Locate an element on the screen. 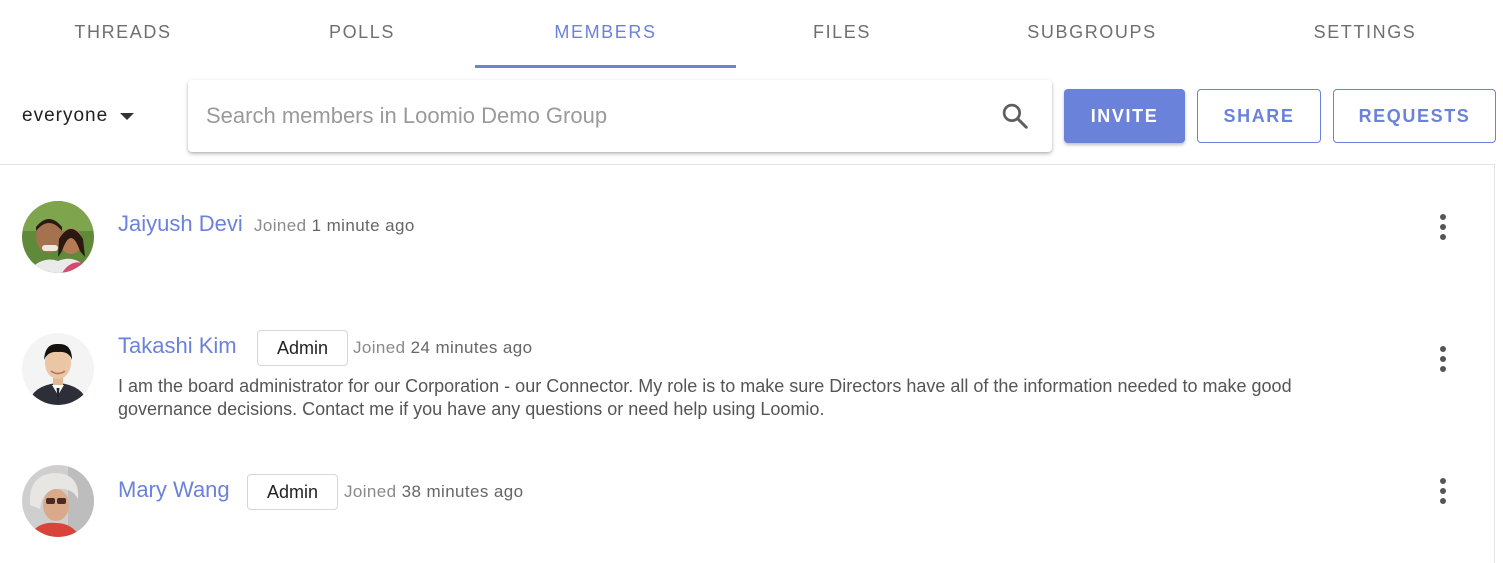  joined-time: 24 minutes ago is located at coordinates (471, 347).